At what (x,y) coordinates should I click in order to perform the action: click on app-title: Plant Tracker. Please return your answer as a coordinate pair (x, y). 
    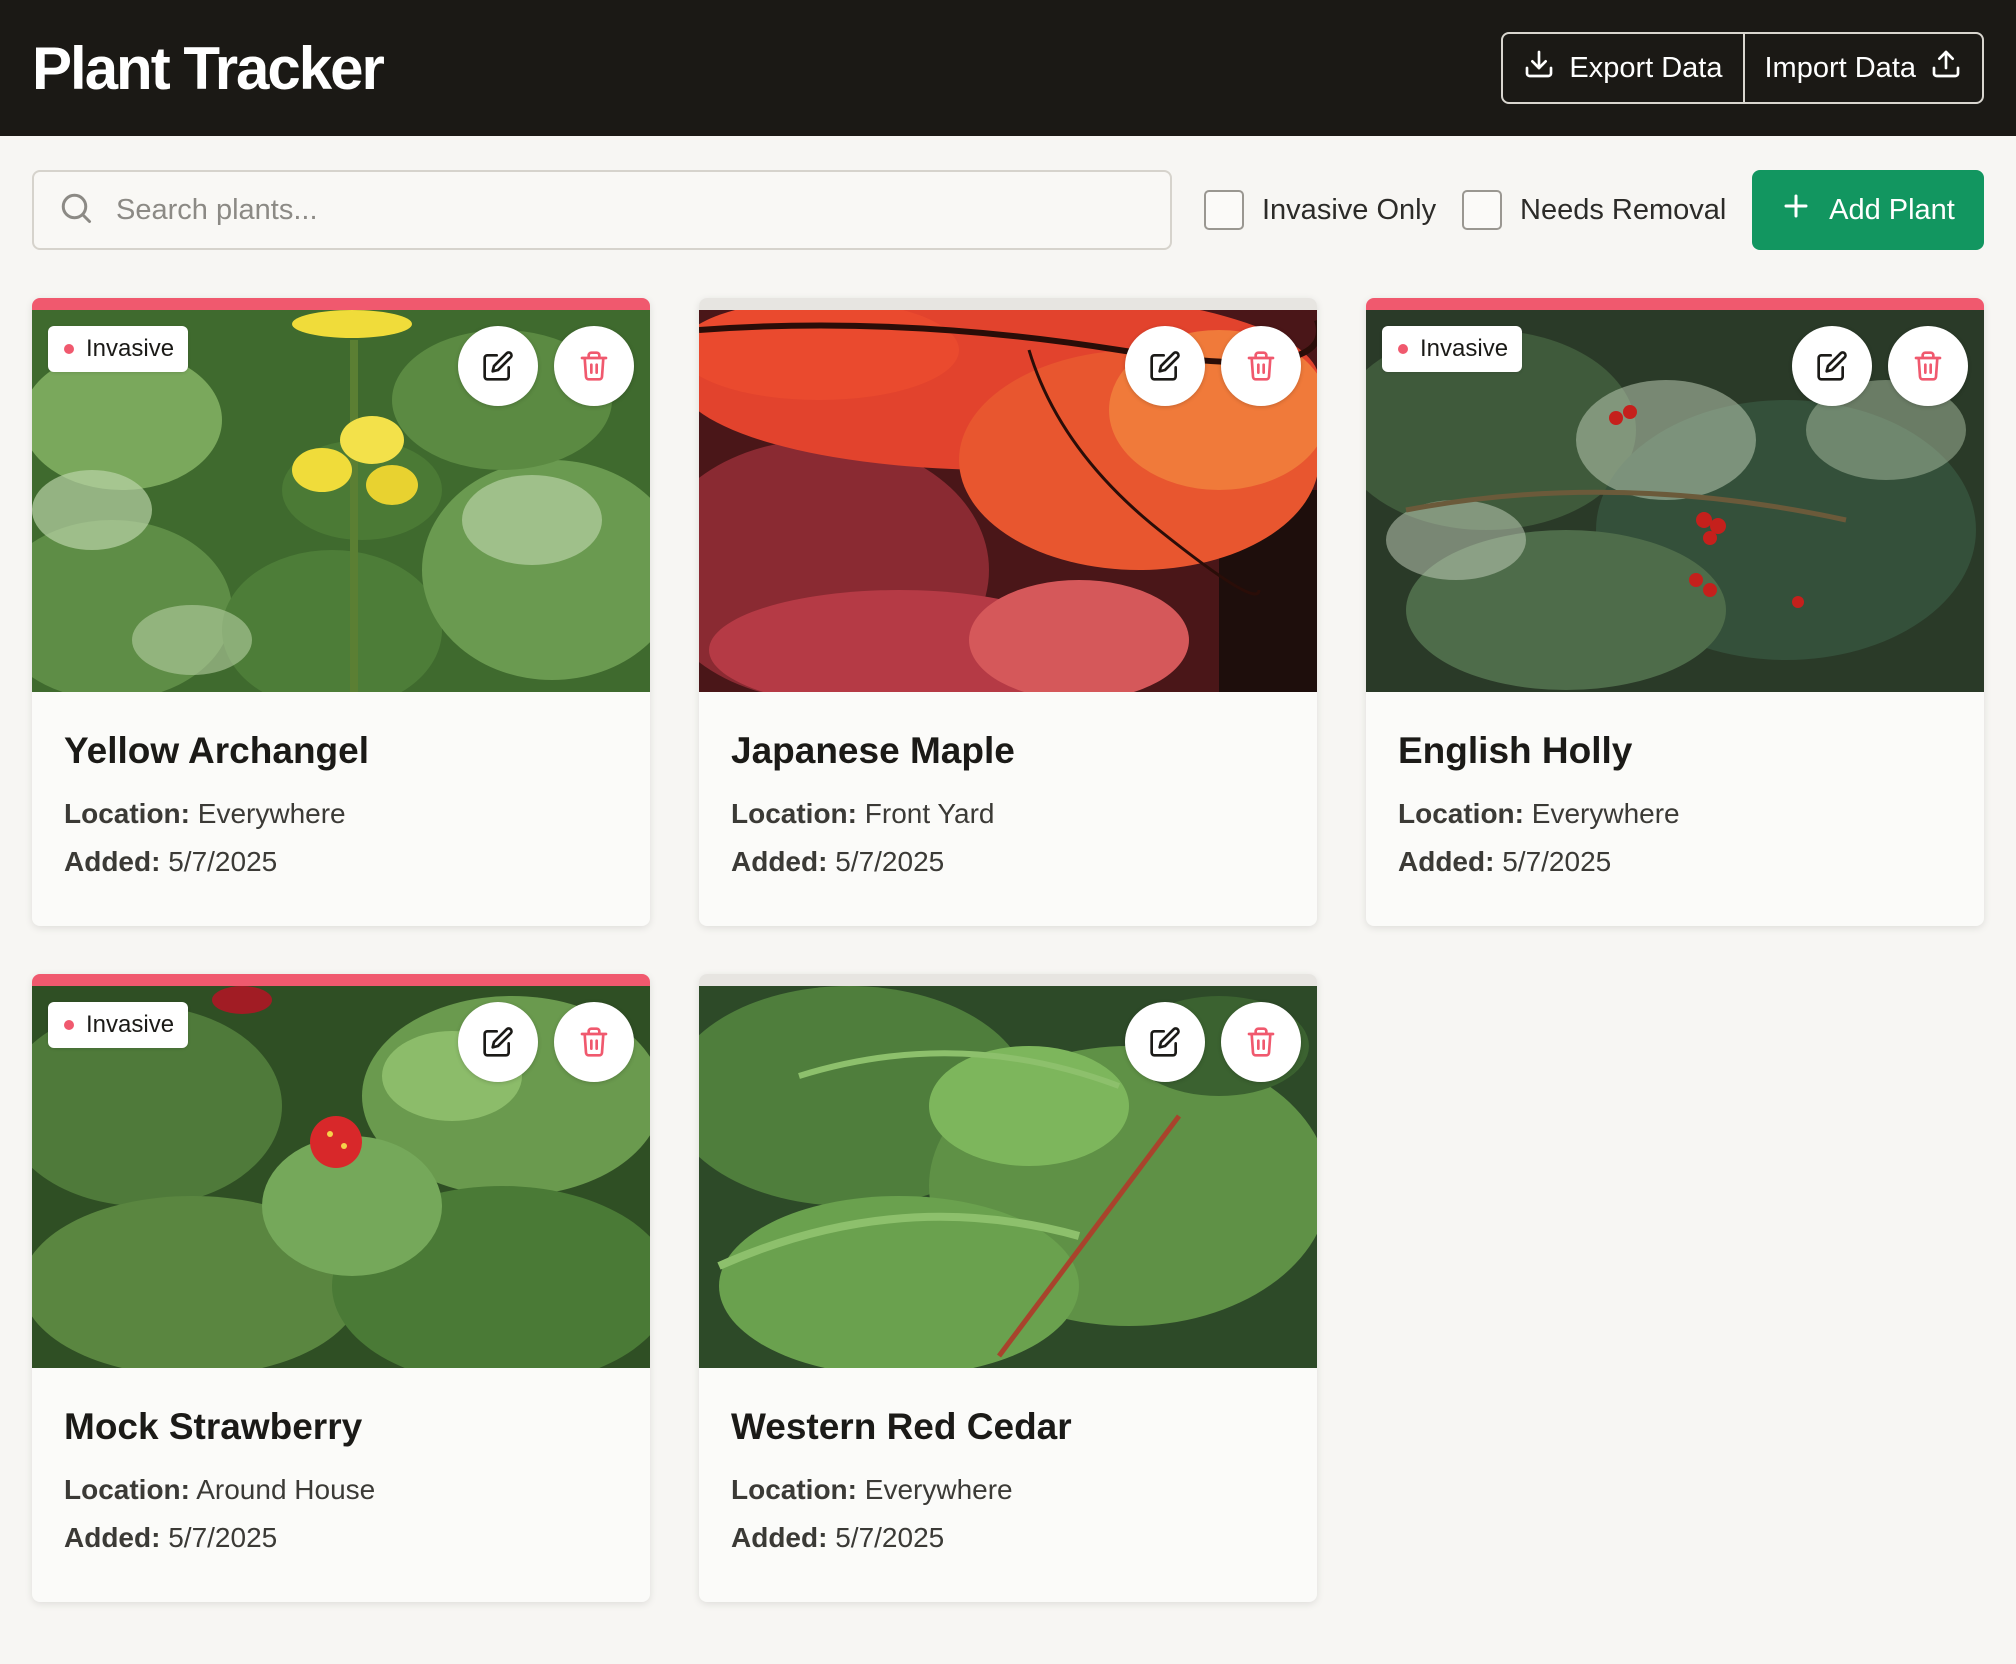
    Looking at the image, I should click on (208, 68).